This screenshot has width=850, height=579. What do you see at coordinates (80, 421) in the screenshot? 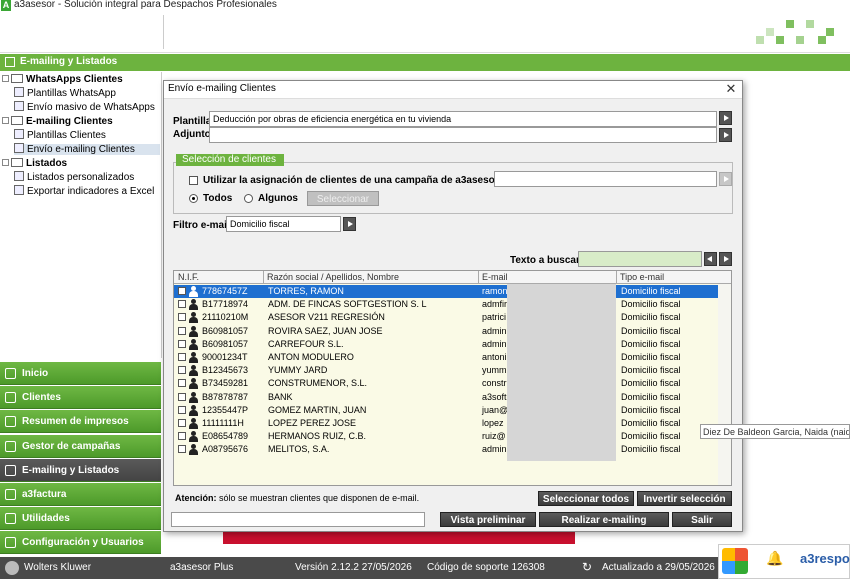
I see `nav-resumen-impresos: Resumen de impresos` at bounding box center [80, 421].